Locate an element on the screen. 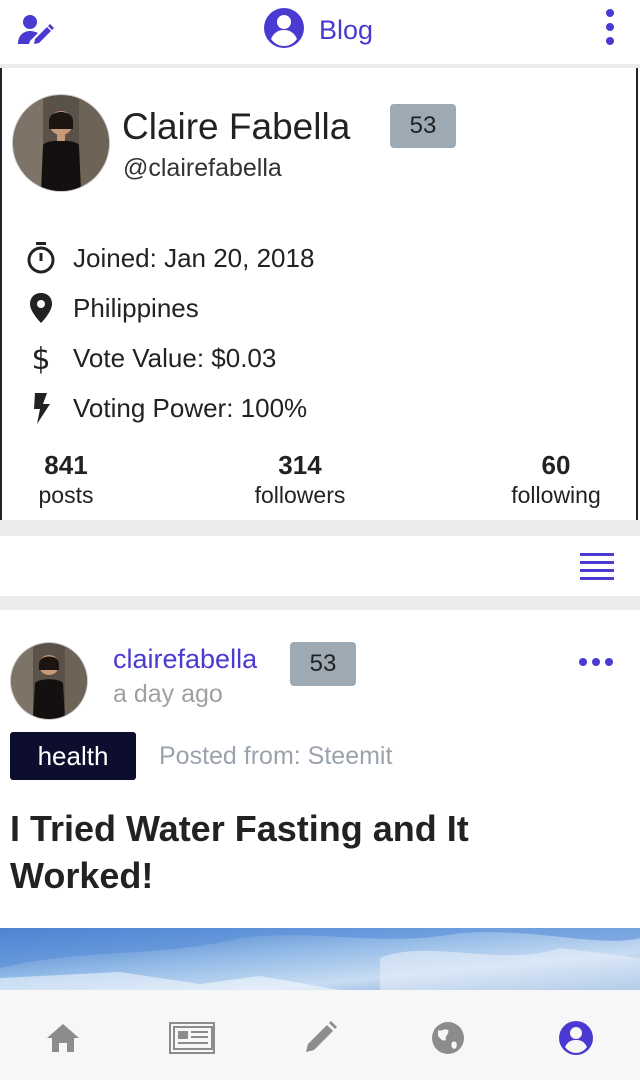 The image size is (640, 1080). nav-write is located at coordinates (320, 1038).